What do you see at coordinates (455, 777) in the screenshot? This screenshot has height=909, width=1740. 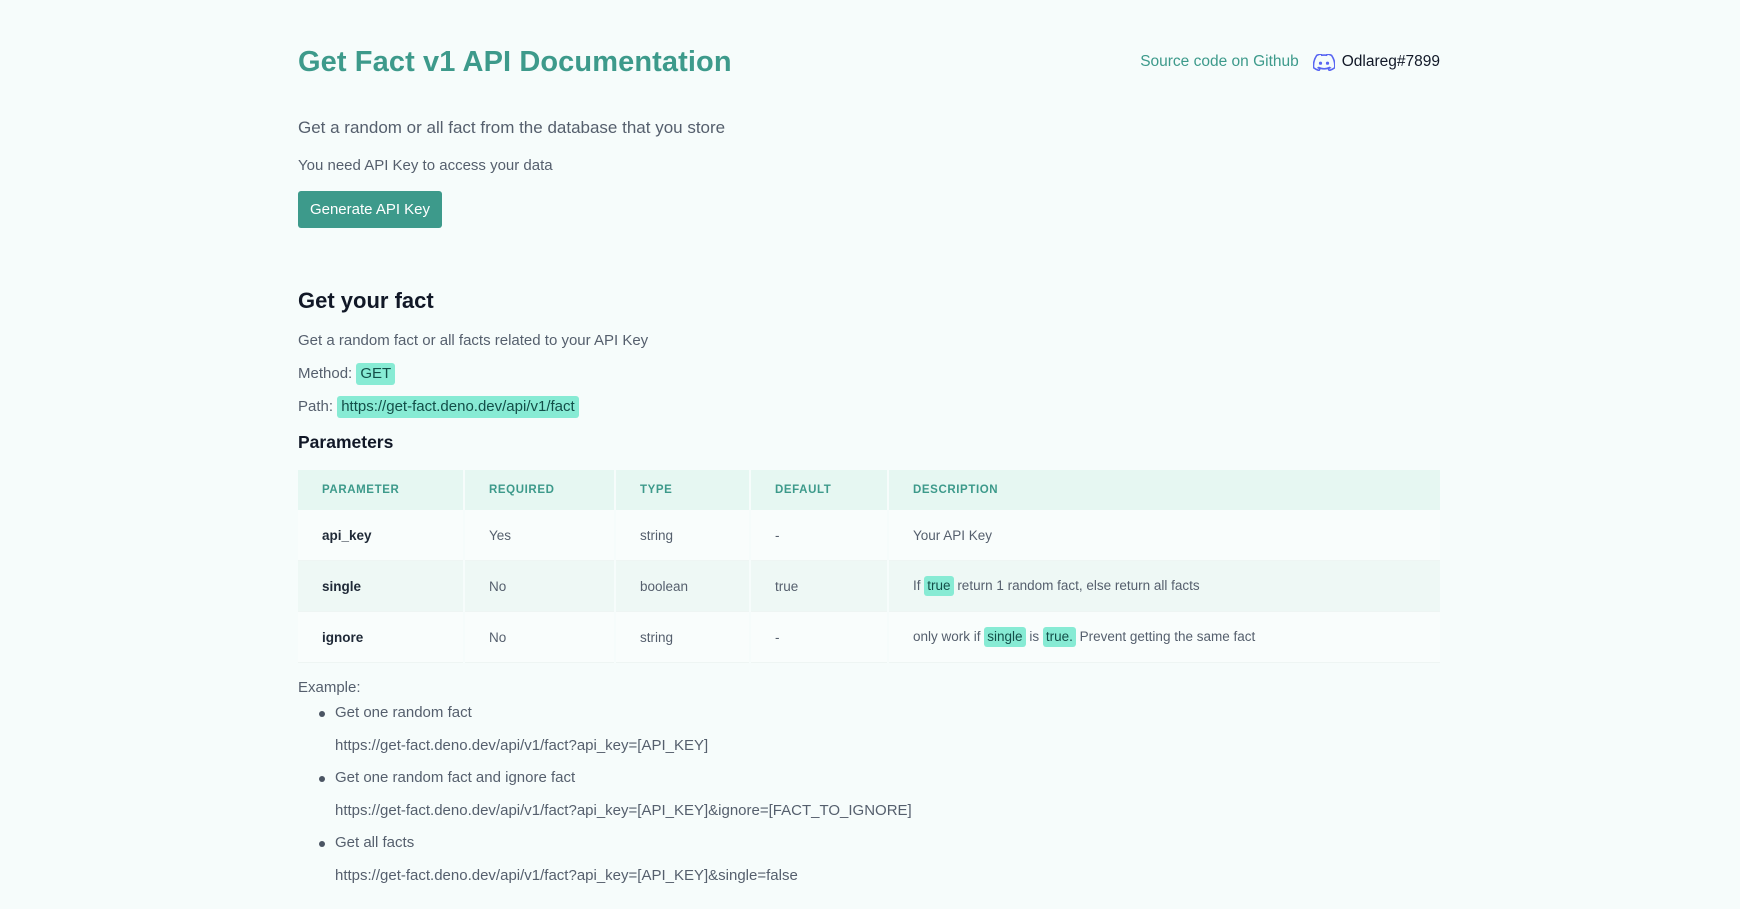 I see `example-title: Get one random fact and ignore fact` at bounding box center [455, 777].